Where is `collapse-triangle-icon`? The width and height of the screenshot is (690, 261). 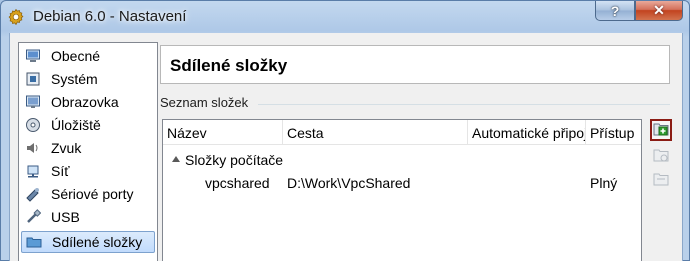 collapse-triangle-icon is located at coordinates (176, 159).